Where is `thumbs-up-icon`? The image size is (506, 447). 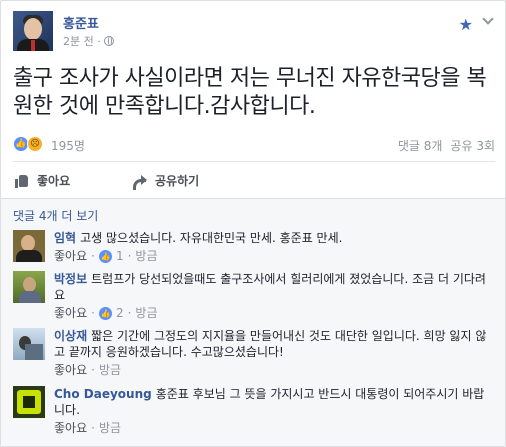
thumbs-up-icon is located at coordinates (22, 181).